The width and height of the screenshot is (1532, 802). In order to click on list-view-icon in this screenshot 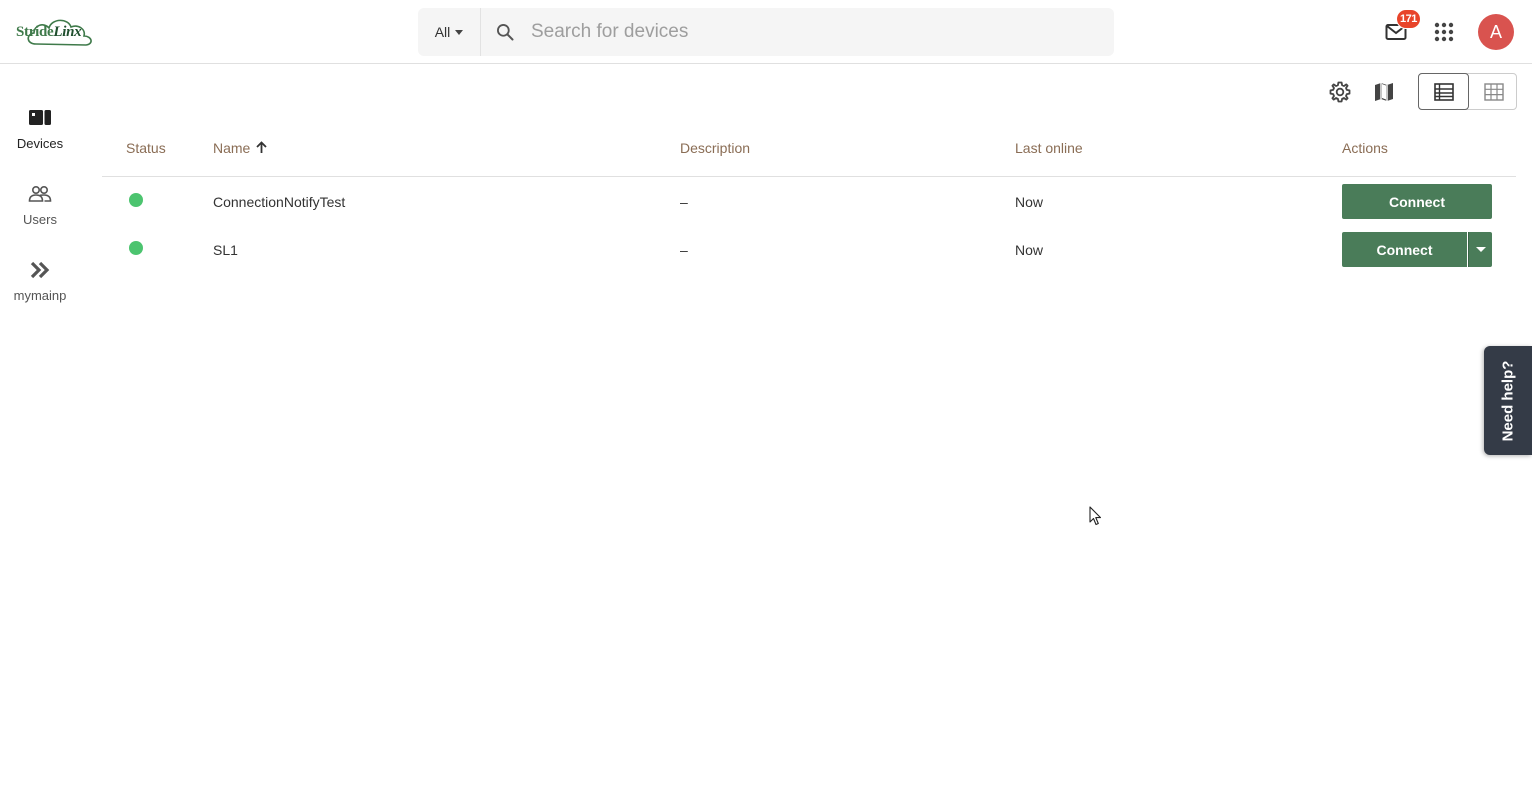, I will do `click(1443, 91)`.